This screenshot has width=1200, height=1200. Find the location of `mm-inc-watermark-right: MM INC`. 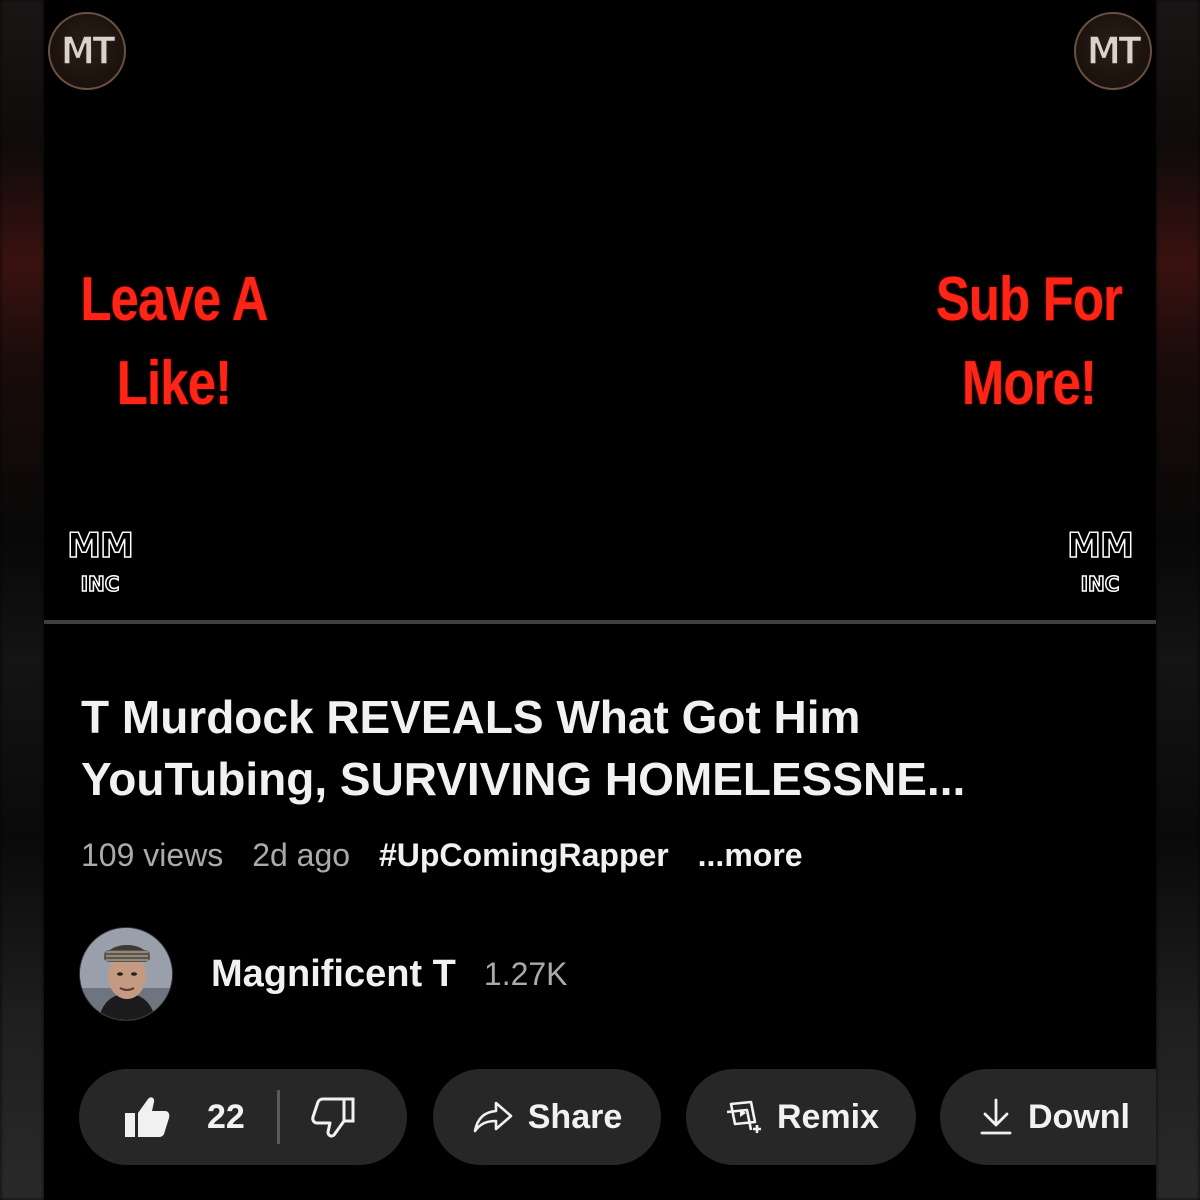

mm-inc-watermark-right: MM INC is located at coordinates (1100, 562).